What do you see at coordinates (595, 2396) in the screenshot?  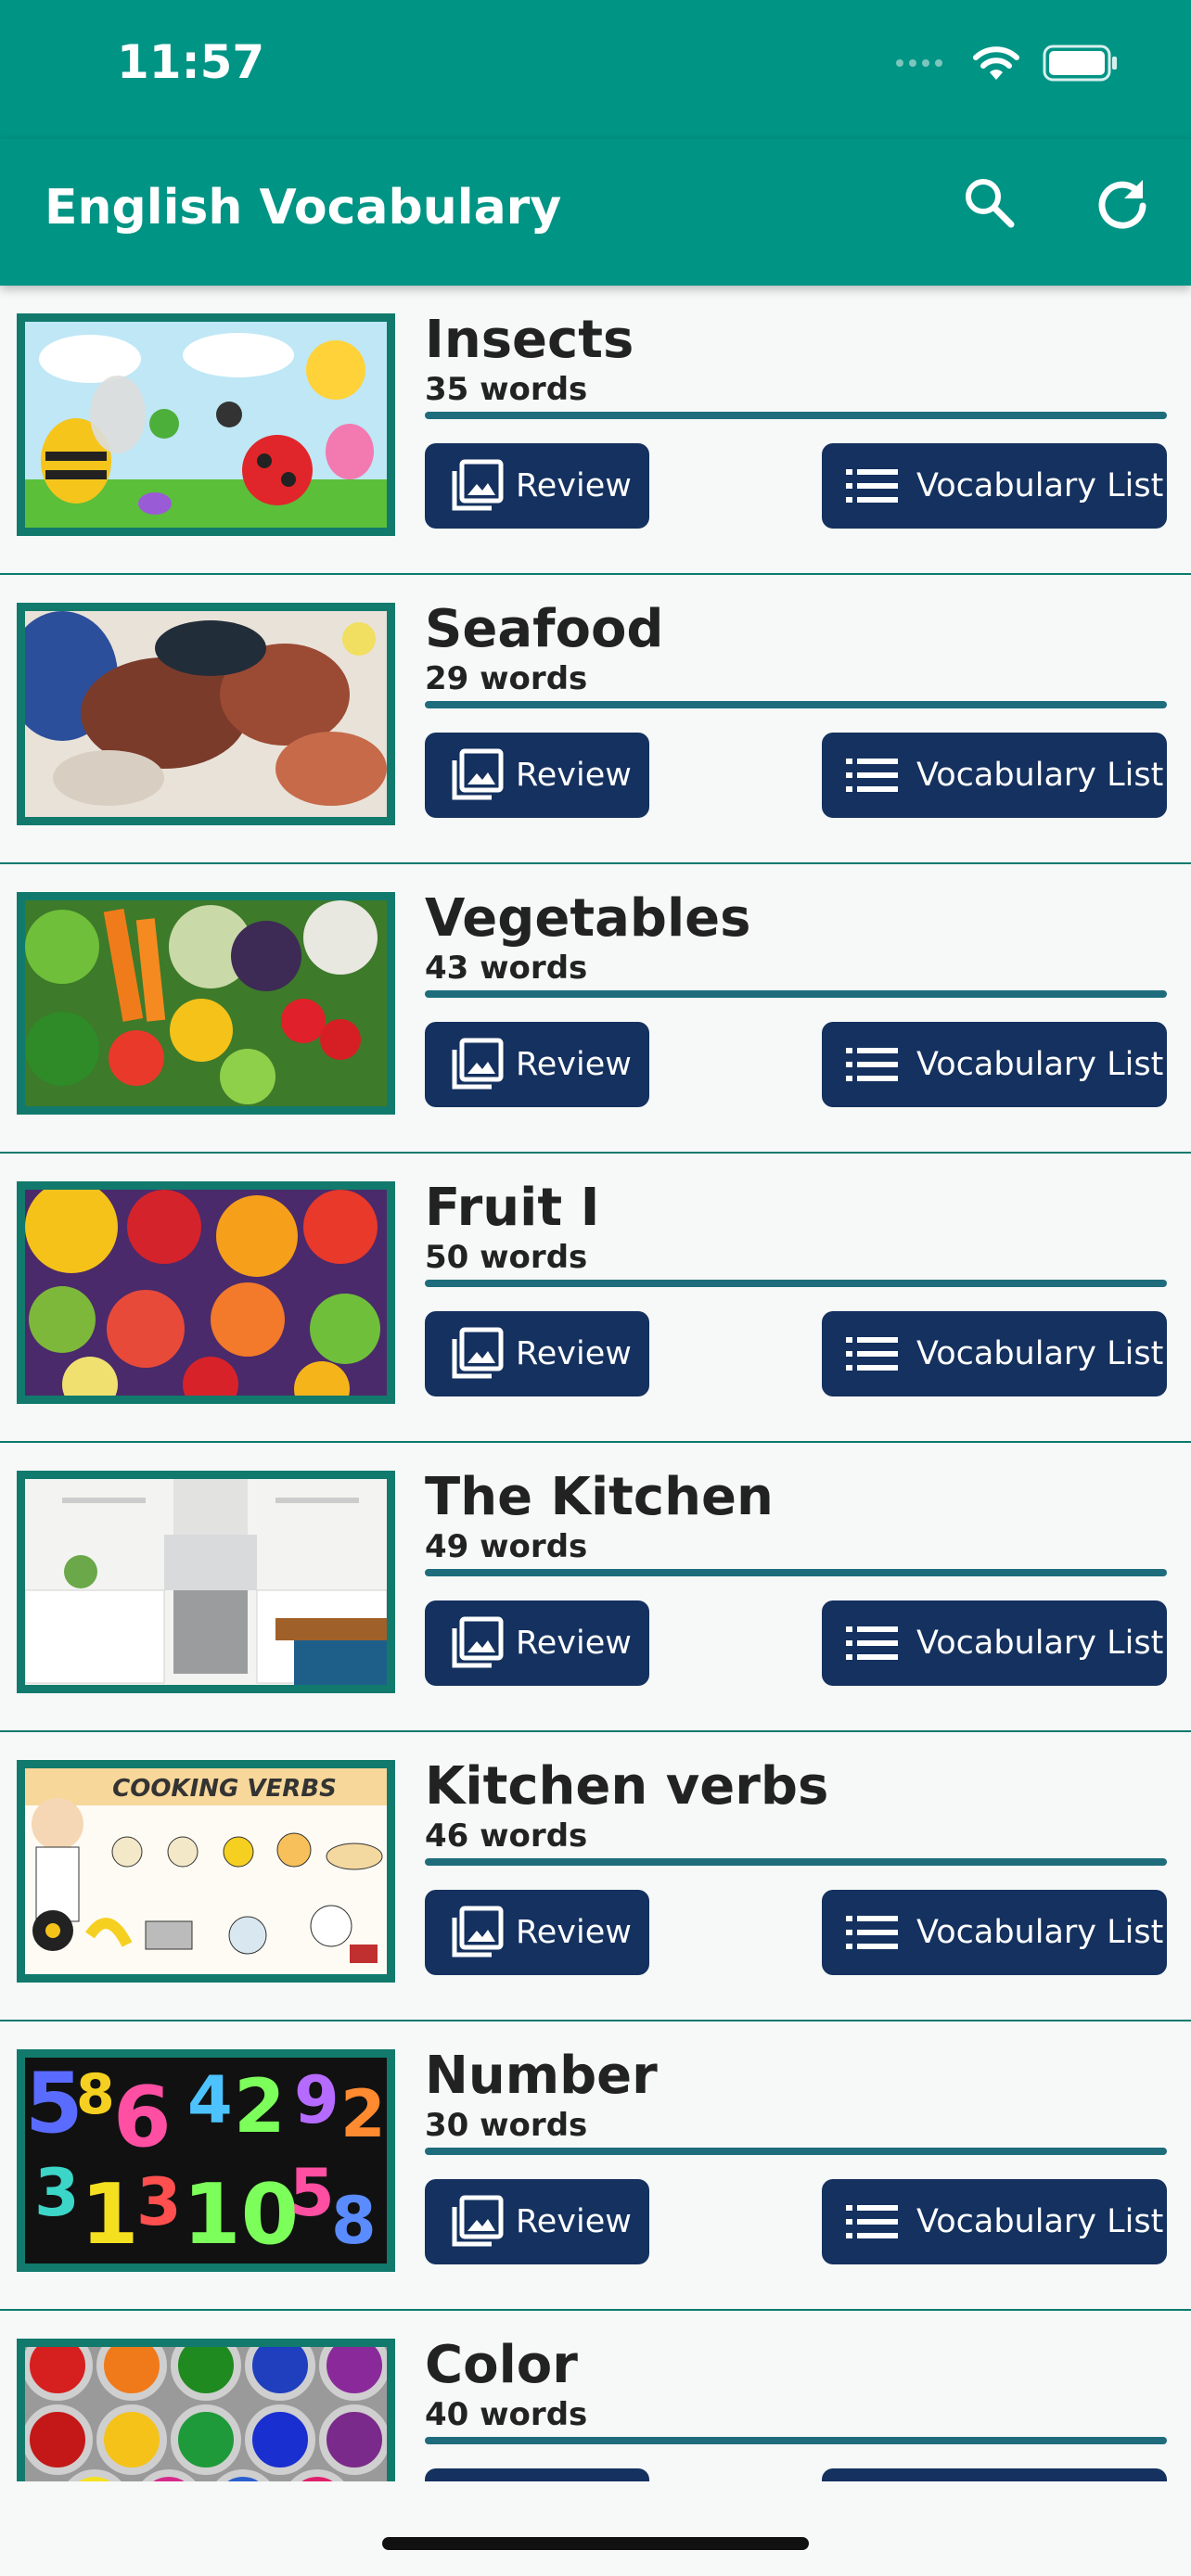 I see `topic-row: Color 40 words Review Vocabulary List` at bounding box center [595, 2396].